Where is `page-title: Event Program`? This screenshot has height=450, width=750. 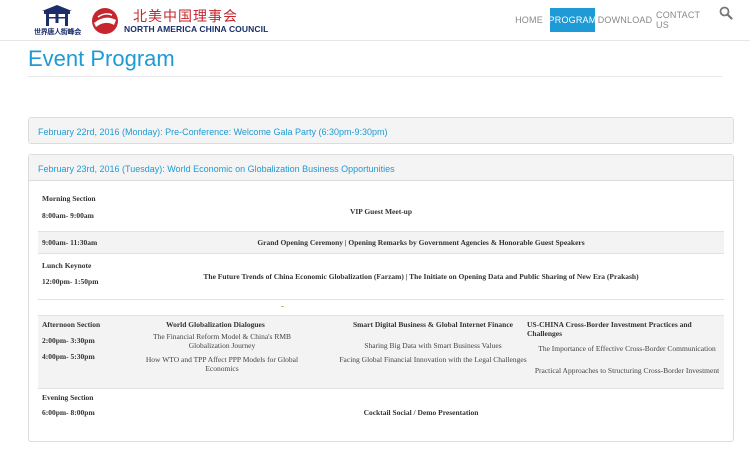
page-title: Event Program is located at coordinates (101, 58).